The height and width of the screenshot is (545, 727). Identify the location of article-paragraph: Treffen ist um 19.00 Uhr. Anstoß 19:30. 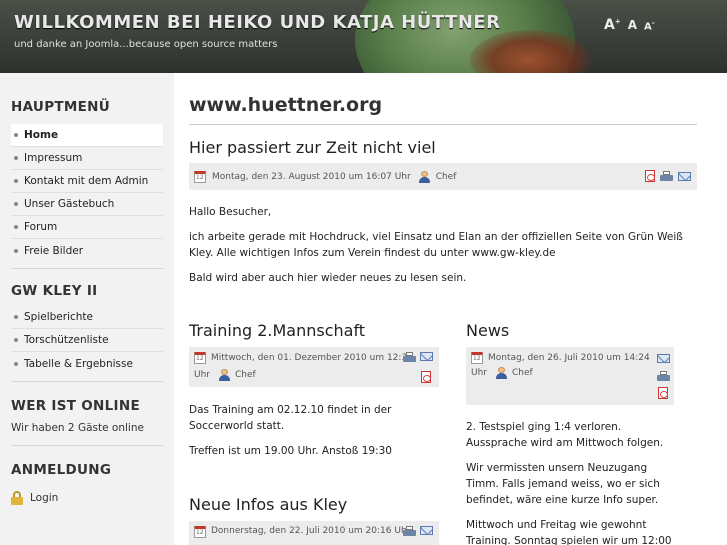
(290, 451).